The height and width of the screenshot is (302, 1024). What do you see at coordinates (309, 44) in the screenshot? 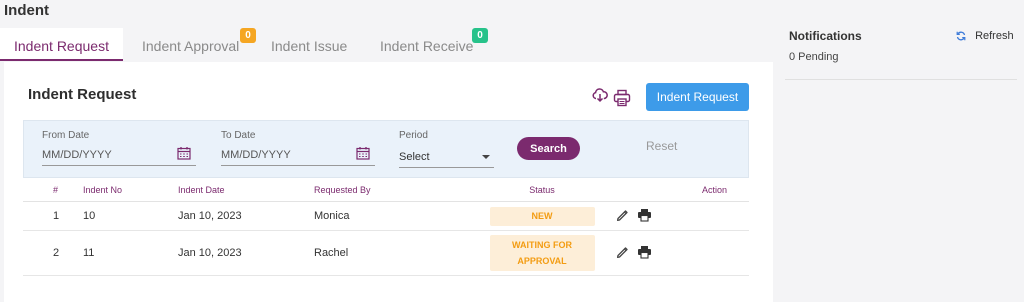
I see `tab-indent-issue: Indent Issue` at bounding box center [309, 44].